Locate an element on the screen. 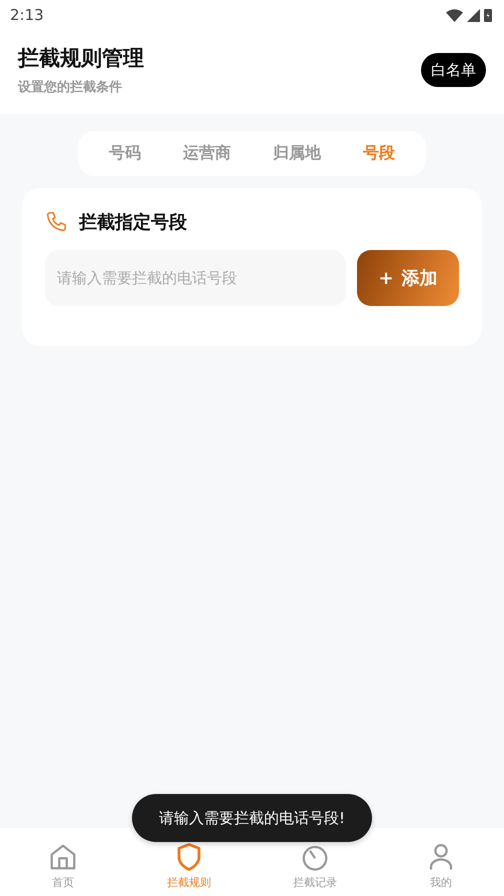 The height and width of the screenshot is (896, 504). tab: 号码 is located at coordinates (125, 153).